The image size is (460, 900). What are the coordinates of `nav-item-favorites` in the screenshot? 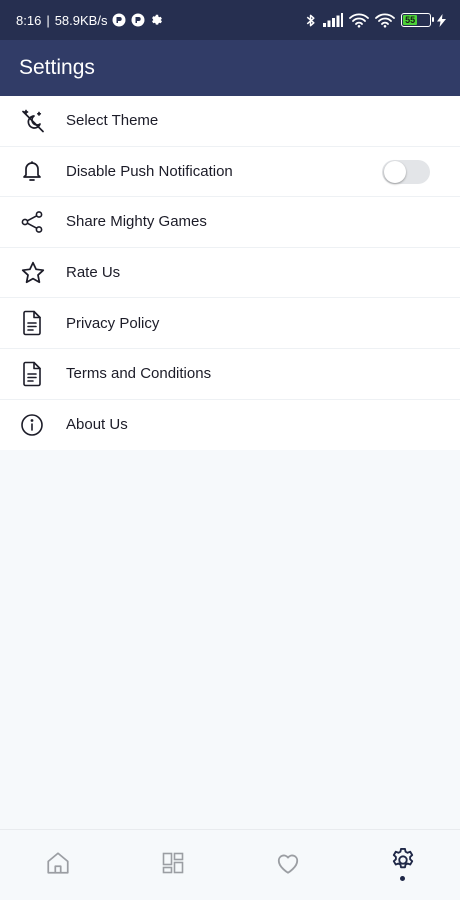 It's located at (287, 865).